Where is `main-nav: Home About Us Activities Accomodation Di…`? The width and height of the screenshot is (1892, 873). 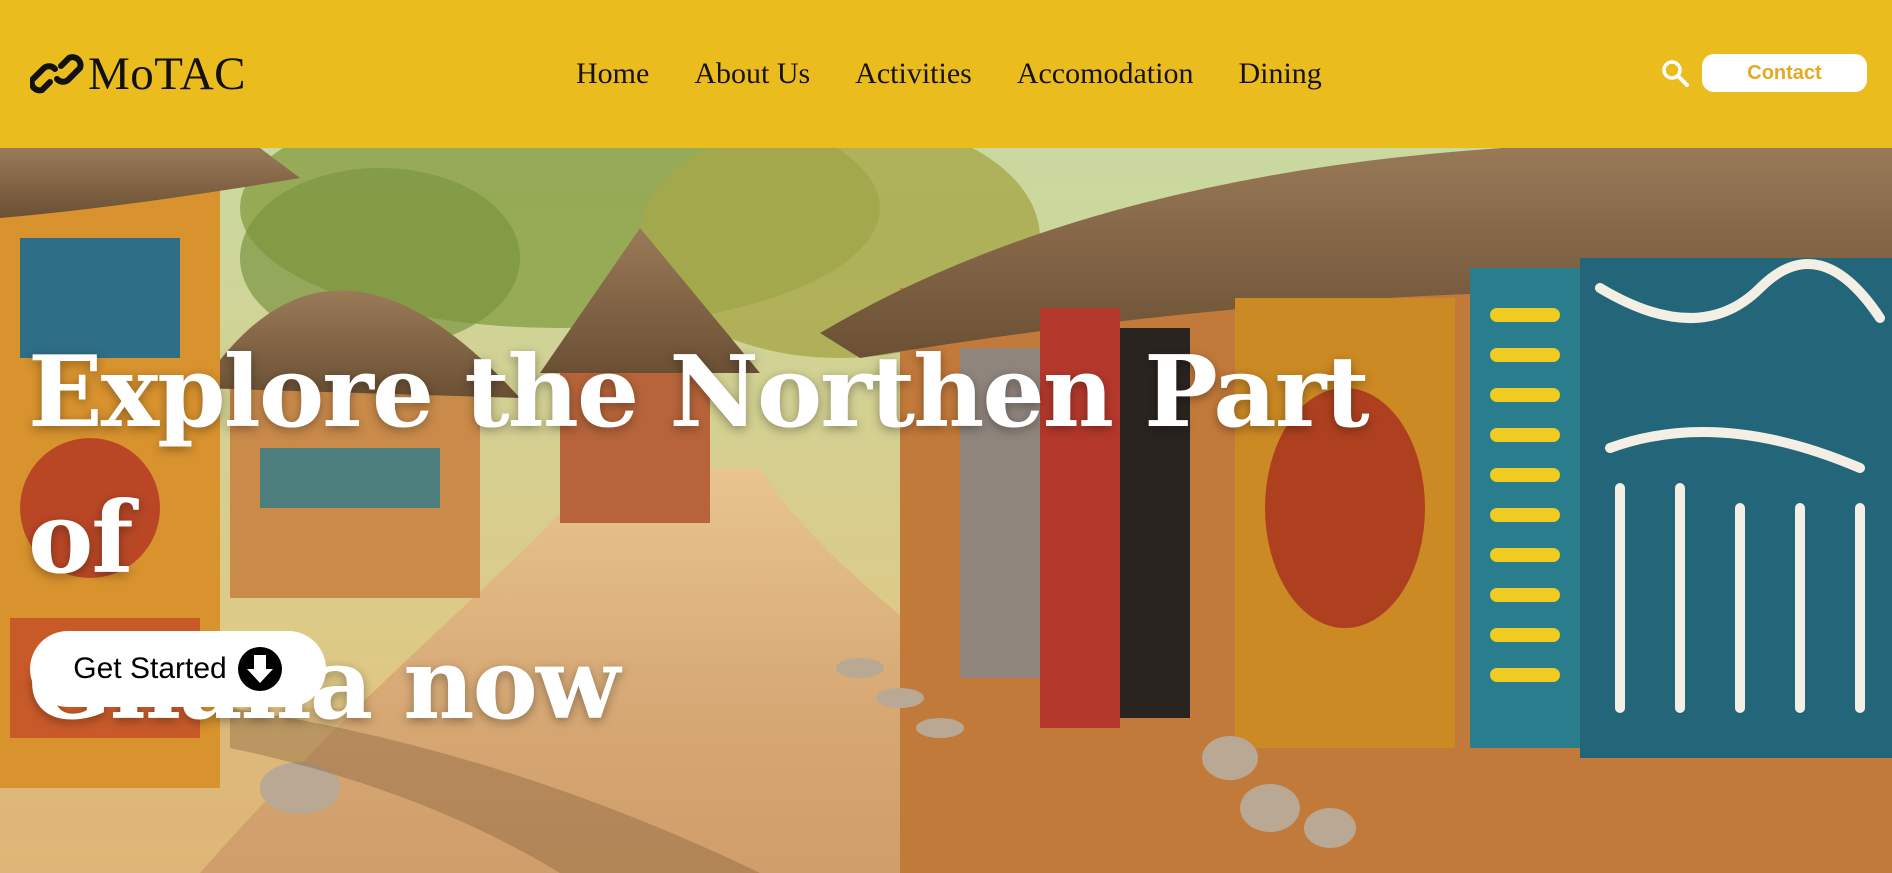
main-nav: Home About Us Activities Accomodation Di… is located at coordinates (949, 74).